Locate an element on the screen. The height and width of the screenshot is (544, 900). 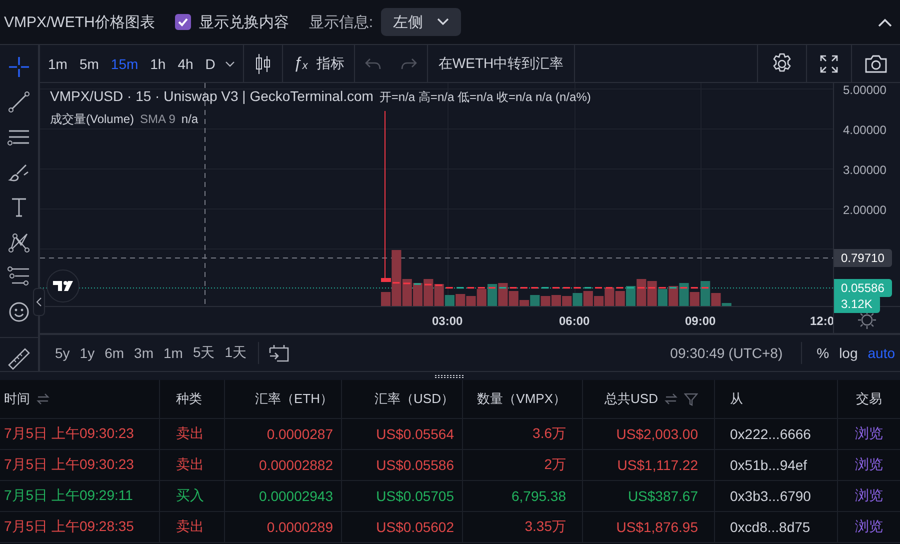
interval-tab: 1h is located at coordinates (158, 63).